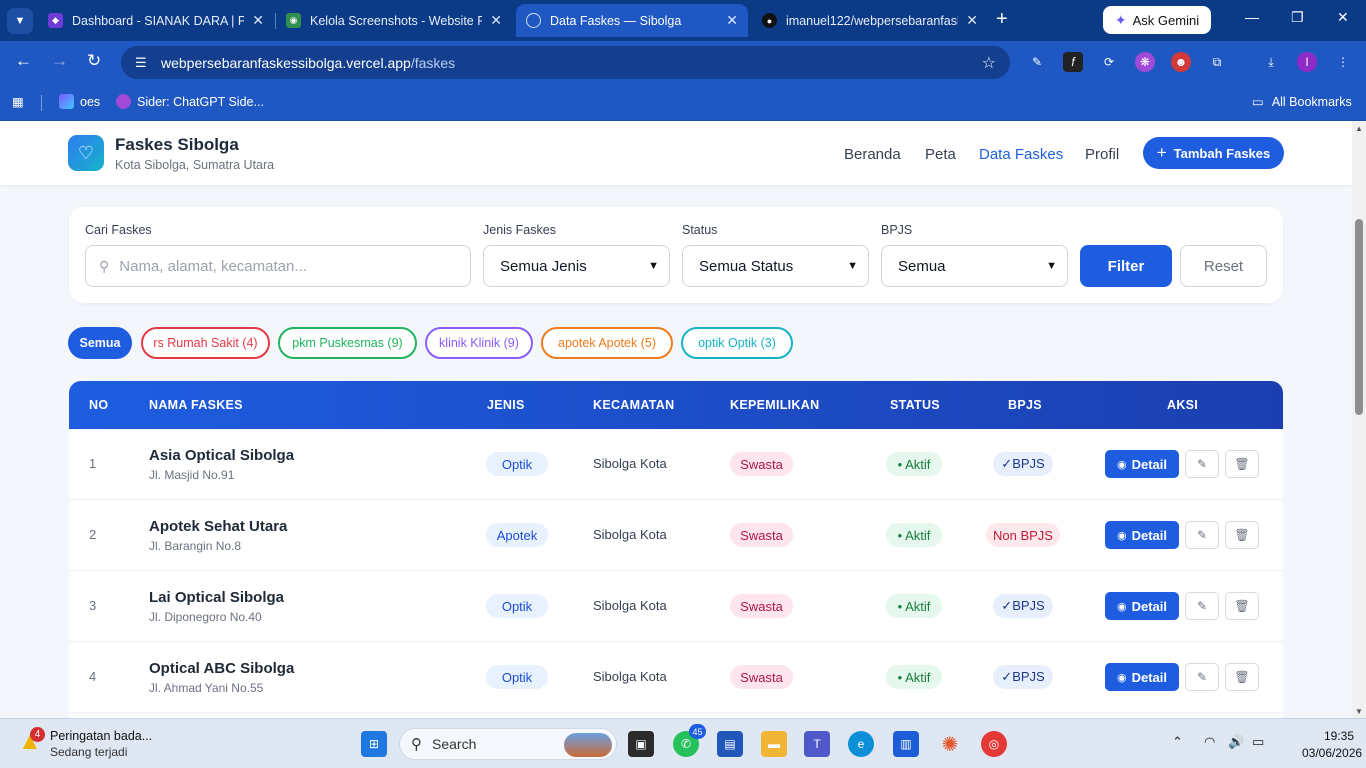 The height and width of the screenshot is (768, 1366). Describe the element at coordinates (1359, 711) in the screenshot. I see `scroll-down-arrow-icon: ▼` at that location.